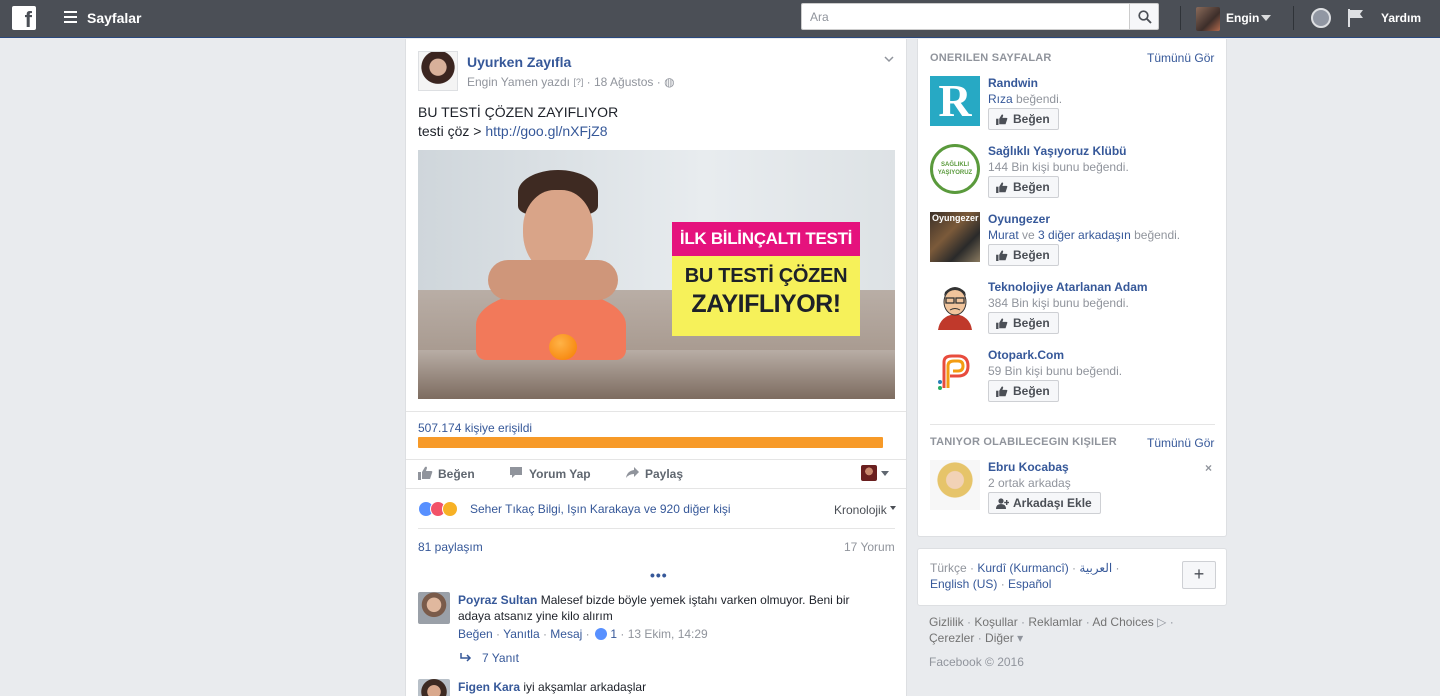 Image resolution: width=1440 pixels, height=696 pixels. Describe the element at coordinates (24, 18) in the screenshot. I see `facebook-logo-icon: f` at that location.